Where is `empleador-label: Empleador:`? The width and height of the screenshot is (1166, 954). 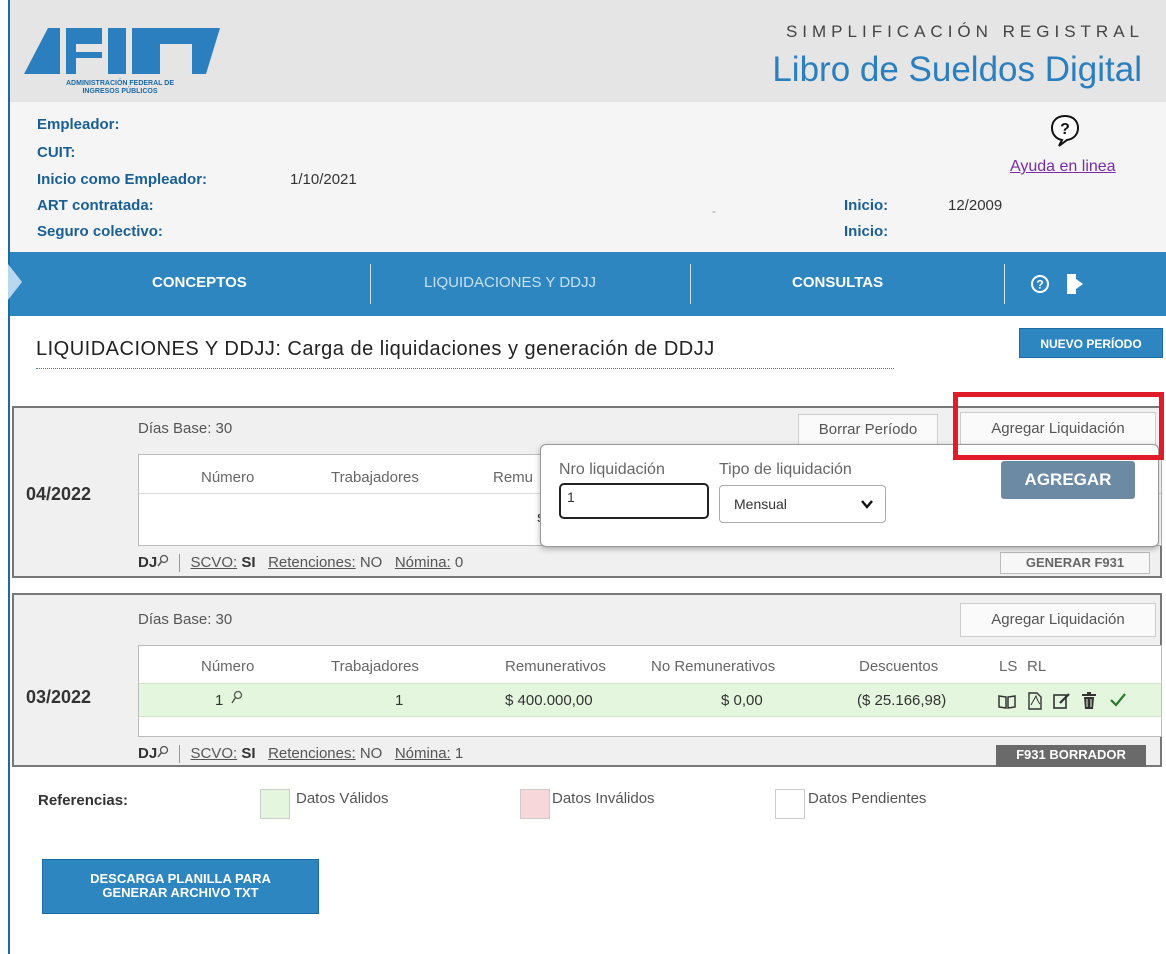 empleador-label: Empleador: is located at coordinates (78, 124).